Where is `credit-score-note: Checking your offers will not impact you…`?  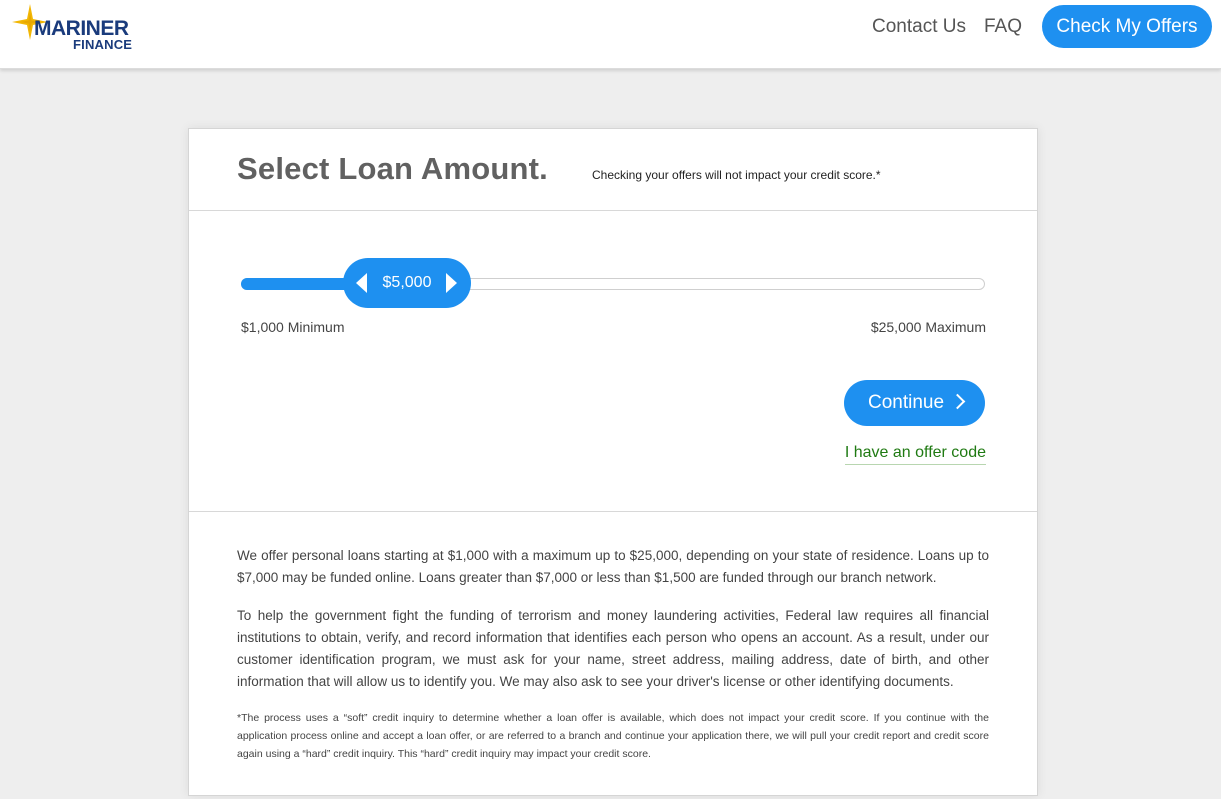
credit-score-note: Checking your offers will not impact you… is located at coordinates (736, 175).